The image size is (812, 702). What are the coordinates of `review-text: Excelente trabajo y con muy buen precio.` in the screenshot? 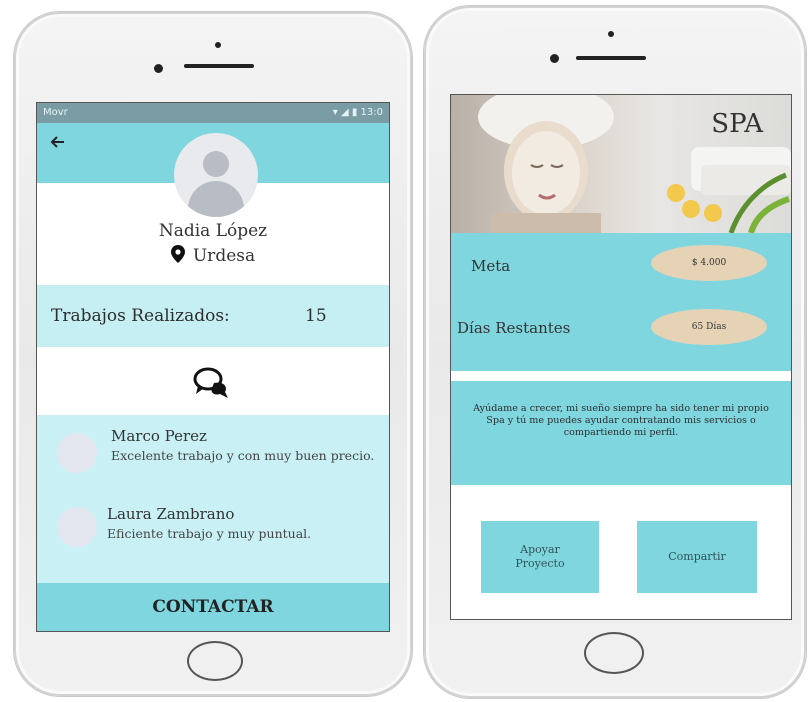 It's located at (243, 455).